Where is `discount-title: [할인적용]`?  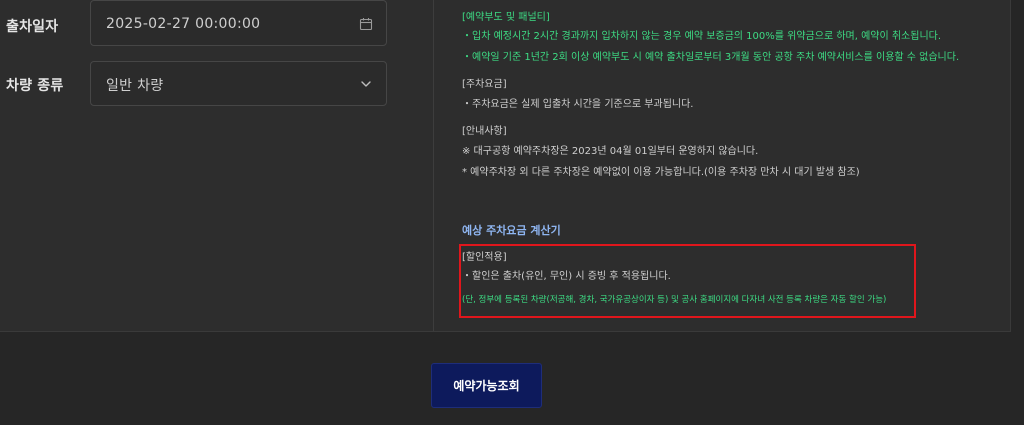 discount-title: [할인적용] is located at coordinates (484, 257).